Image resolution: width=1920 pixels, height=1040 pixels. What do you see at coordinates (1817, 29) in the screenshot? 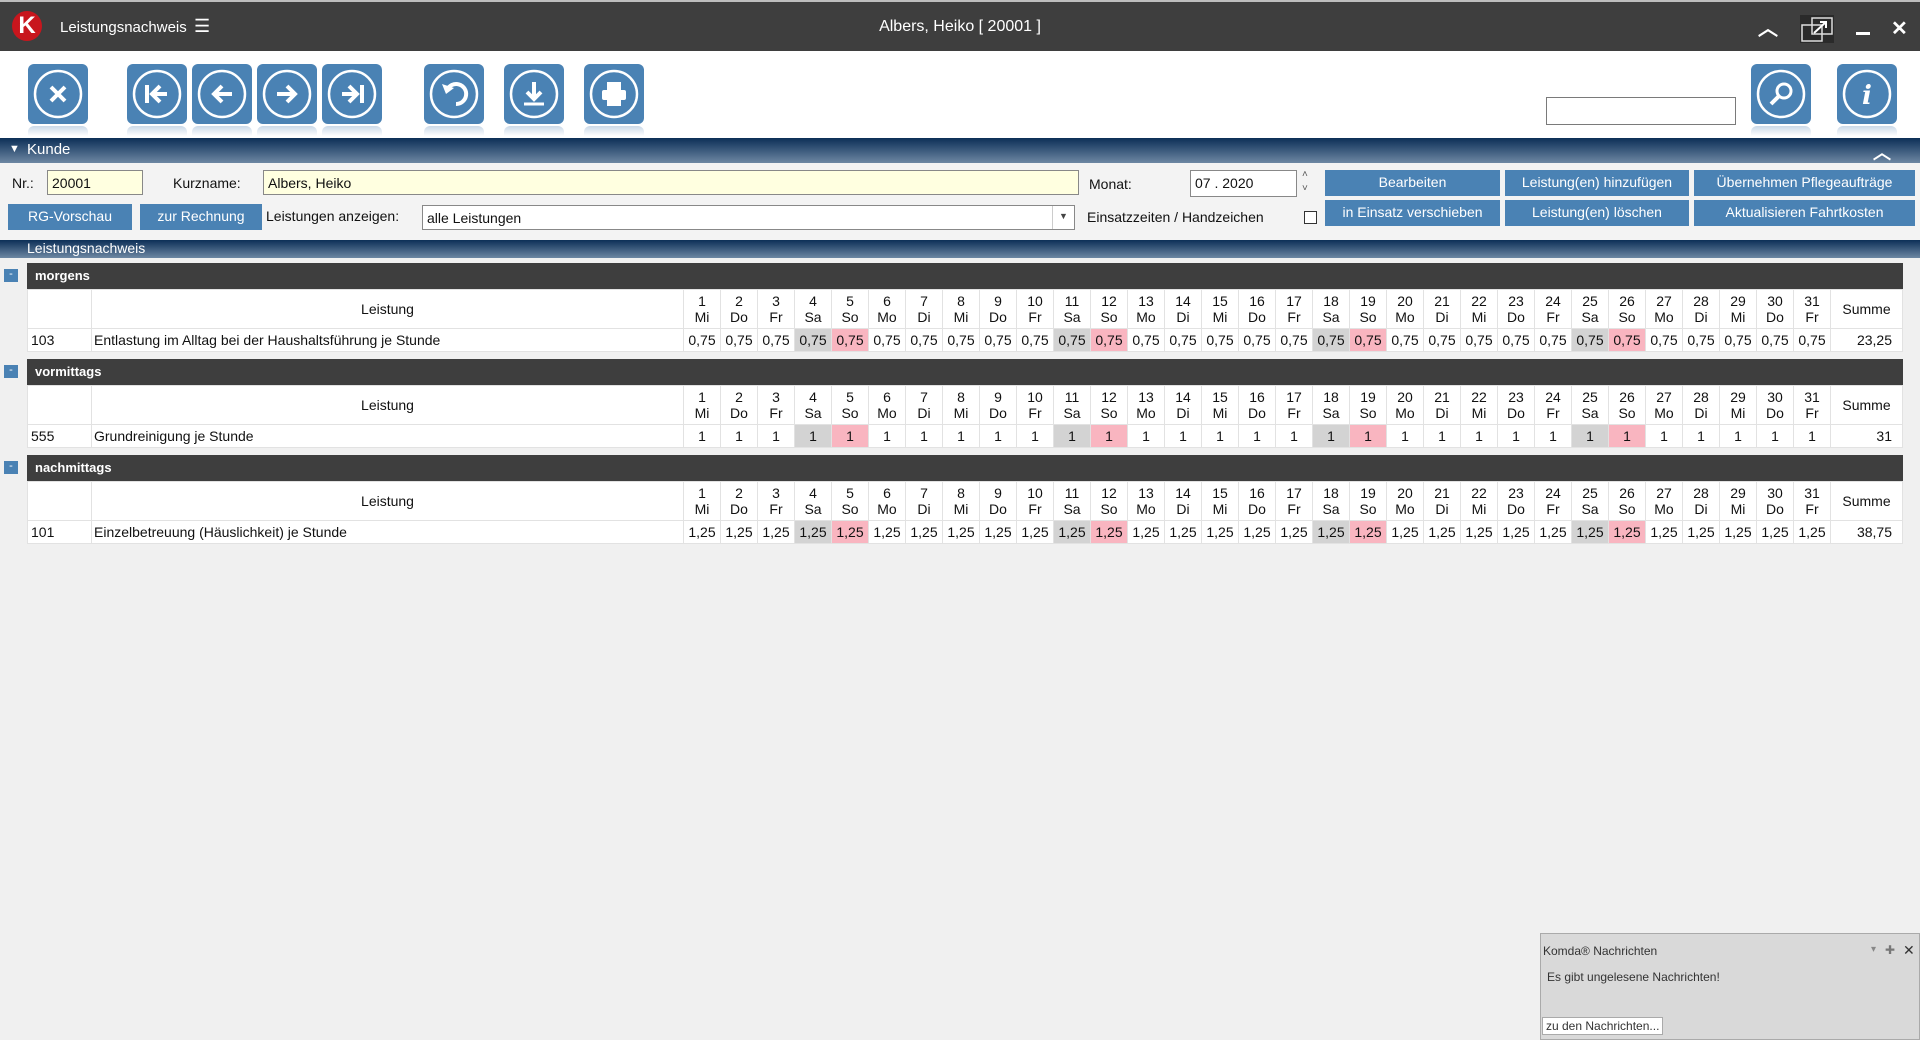
I see `popout-window-icon` at bounding box center [1817, 29].